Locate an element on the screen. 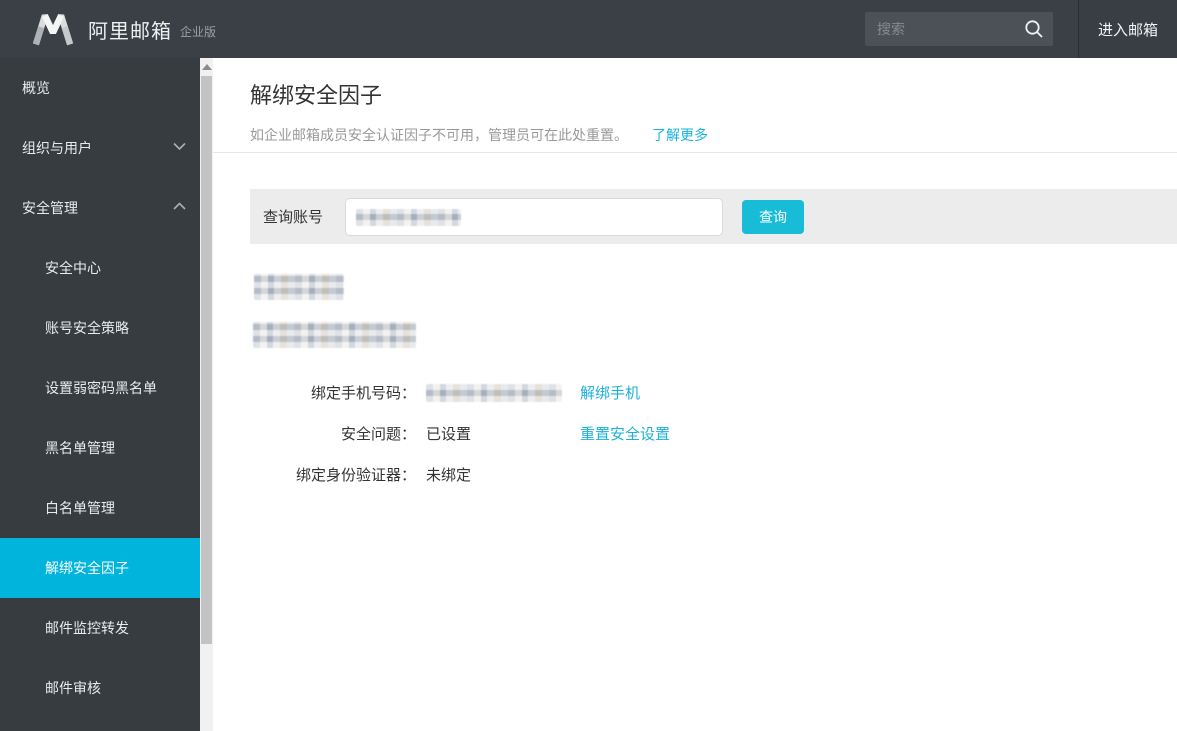  scrollbar-up-arrow-icon is located at coordinates (207, 67).